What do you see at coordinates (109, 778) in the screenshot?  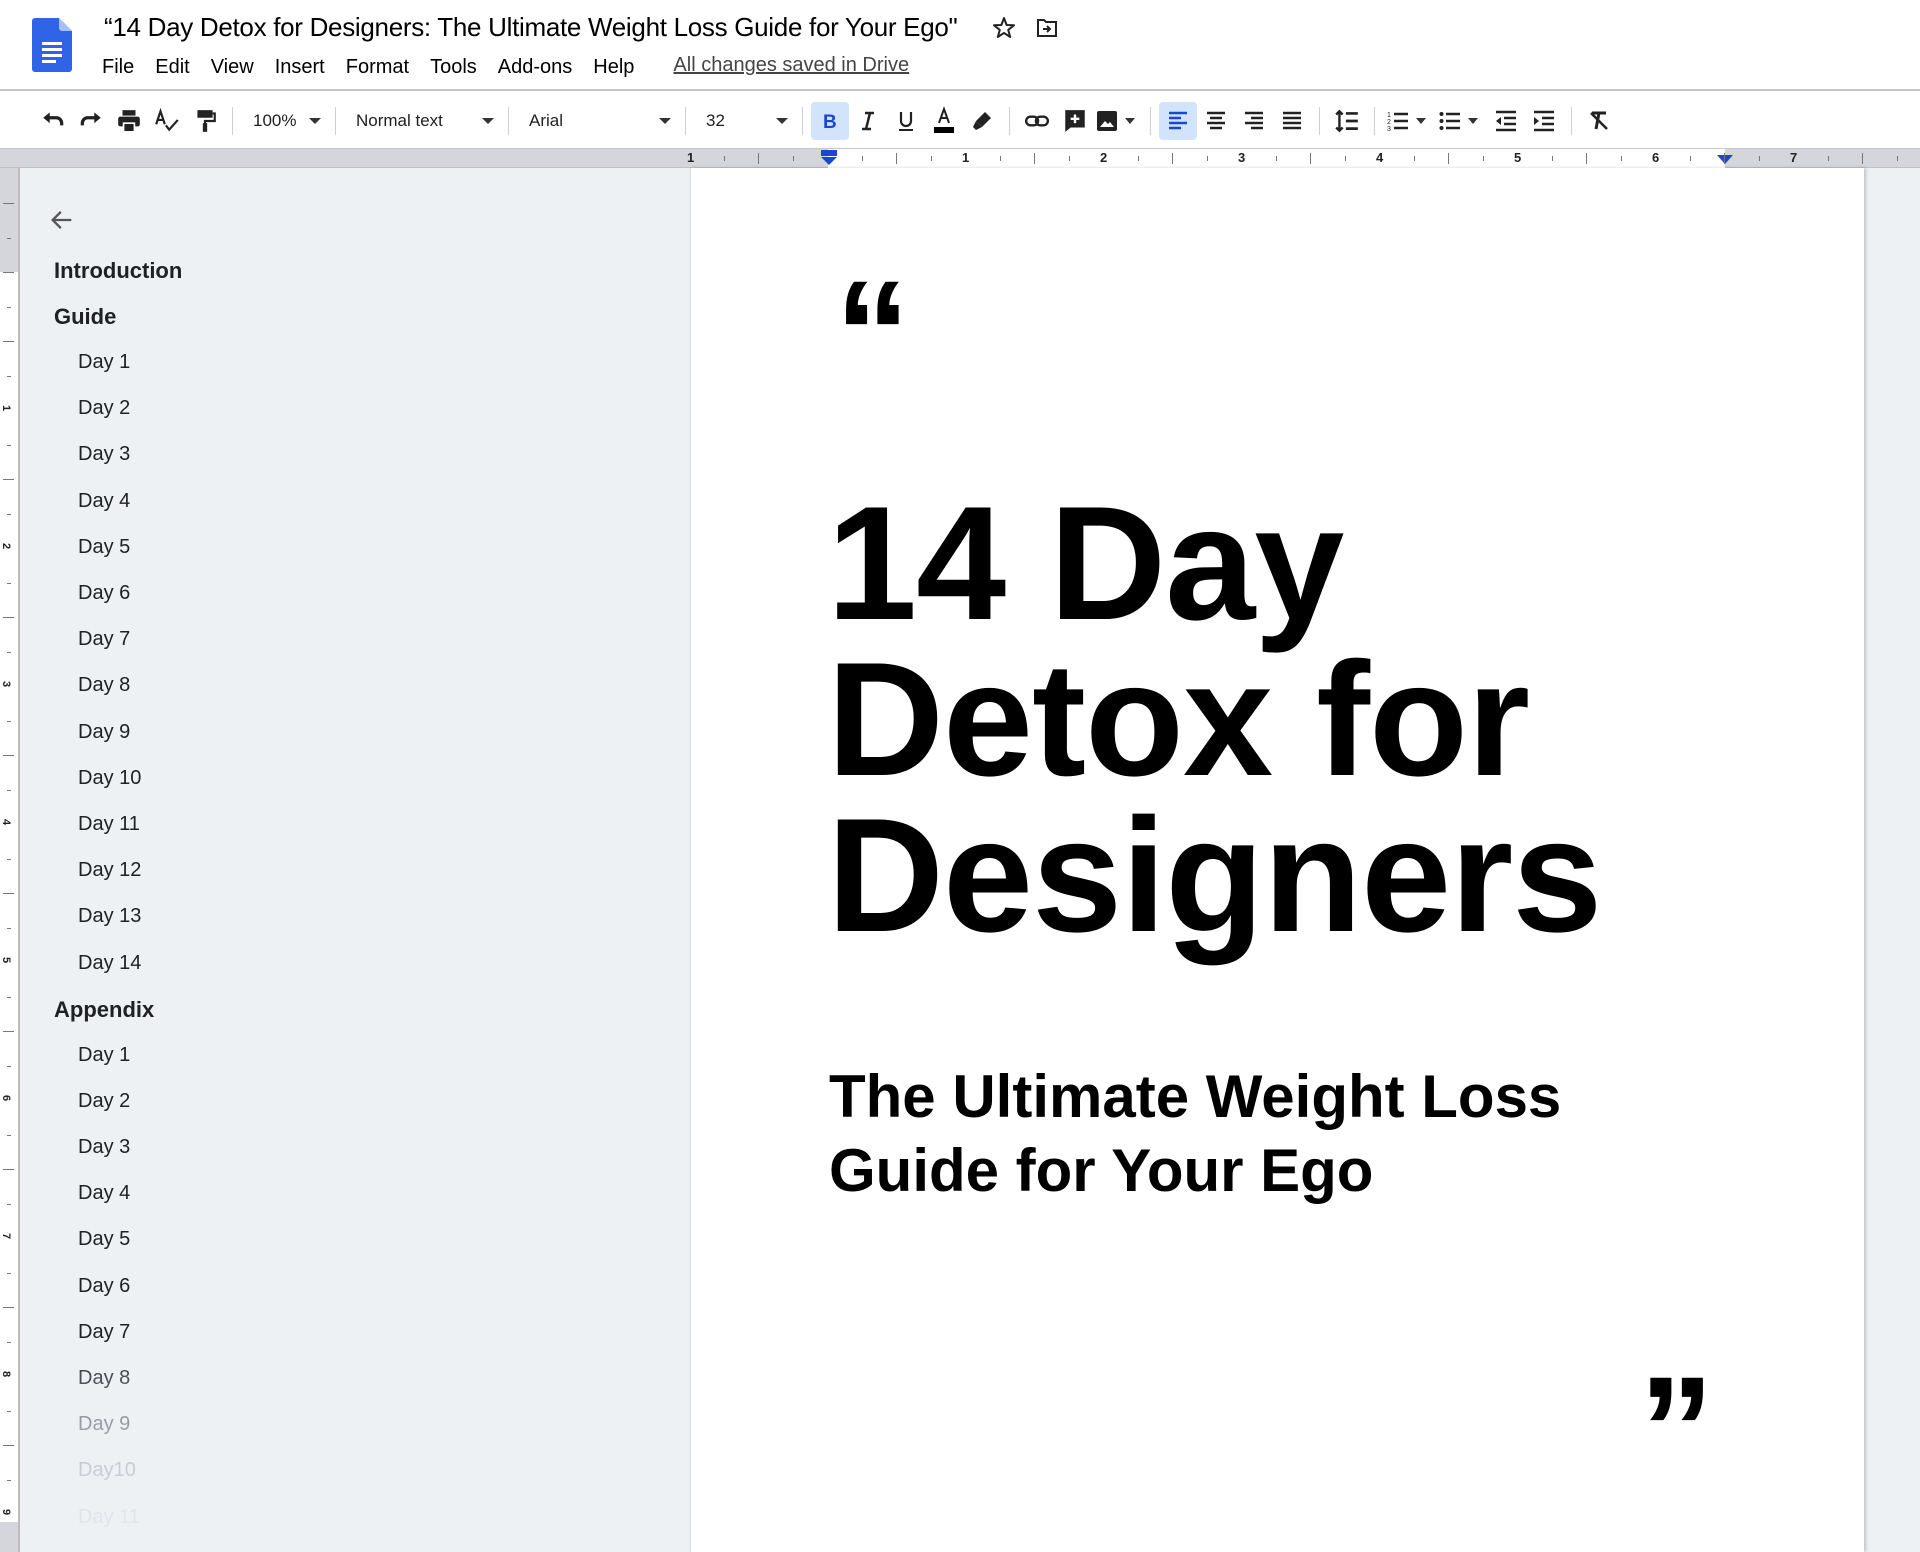 I see `outline-subheading: Day 10` at bounding box center [109, 778].